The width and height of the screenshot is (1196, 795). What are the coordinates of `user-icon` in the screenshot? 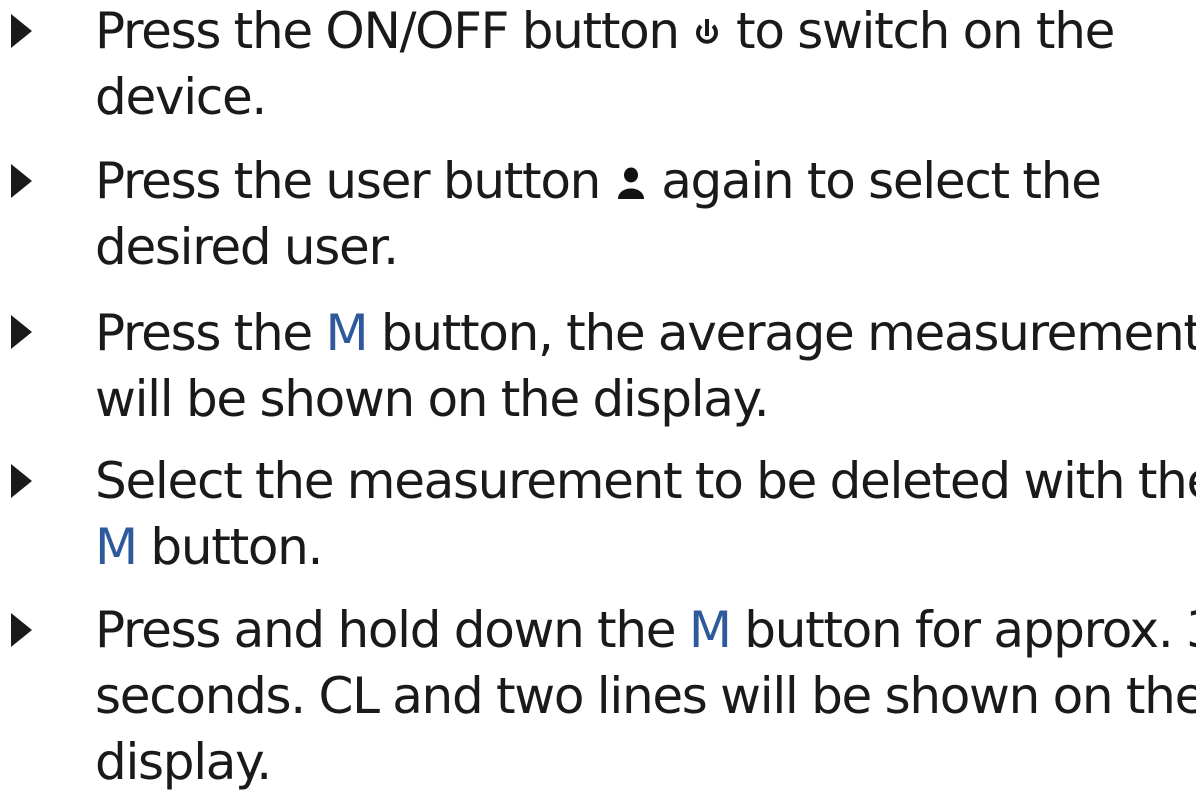 It's located at (631, 185).